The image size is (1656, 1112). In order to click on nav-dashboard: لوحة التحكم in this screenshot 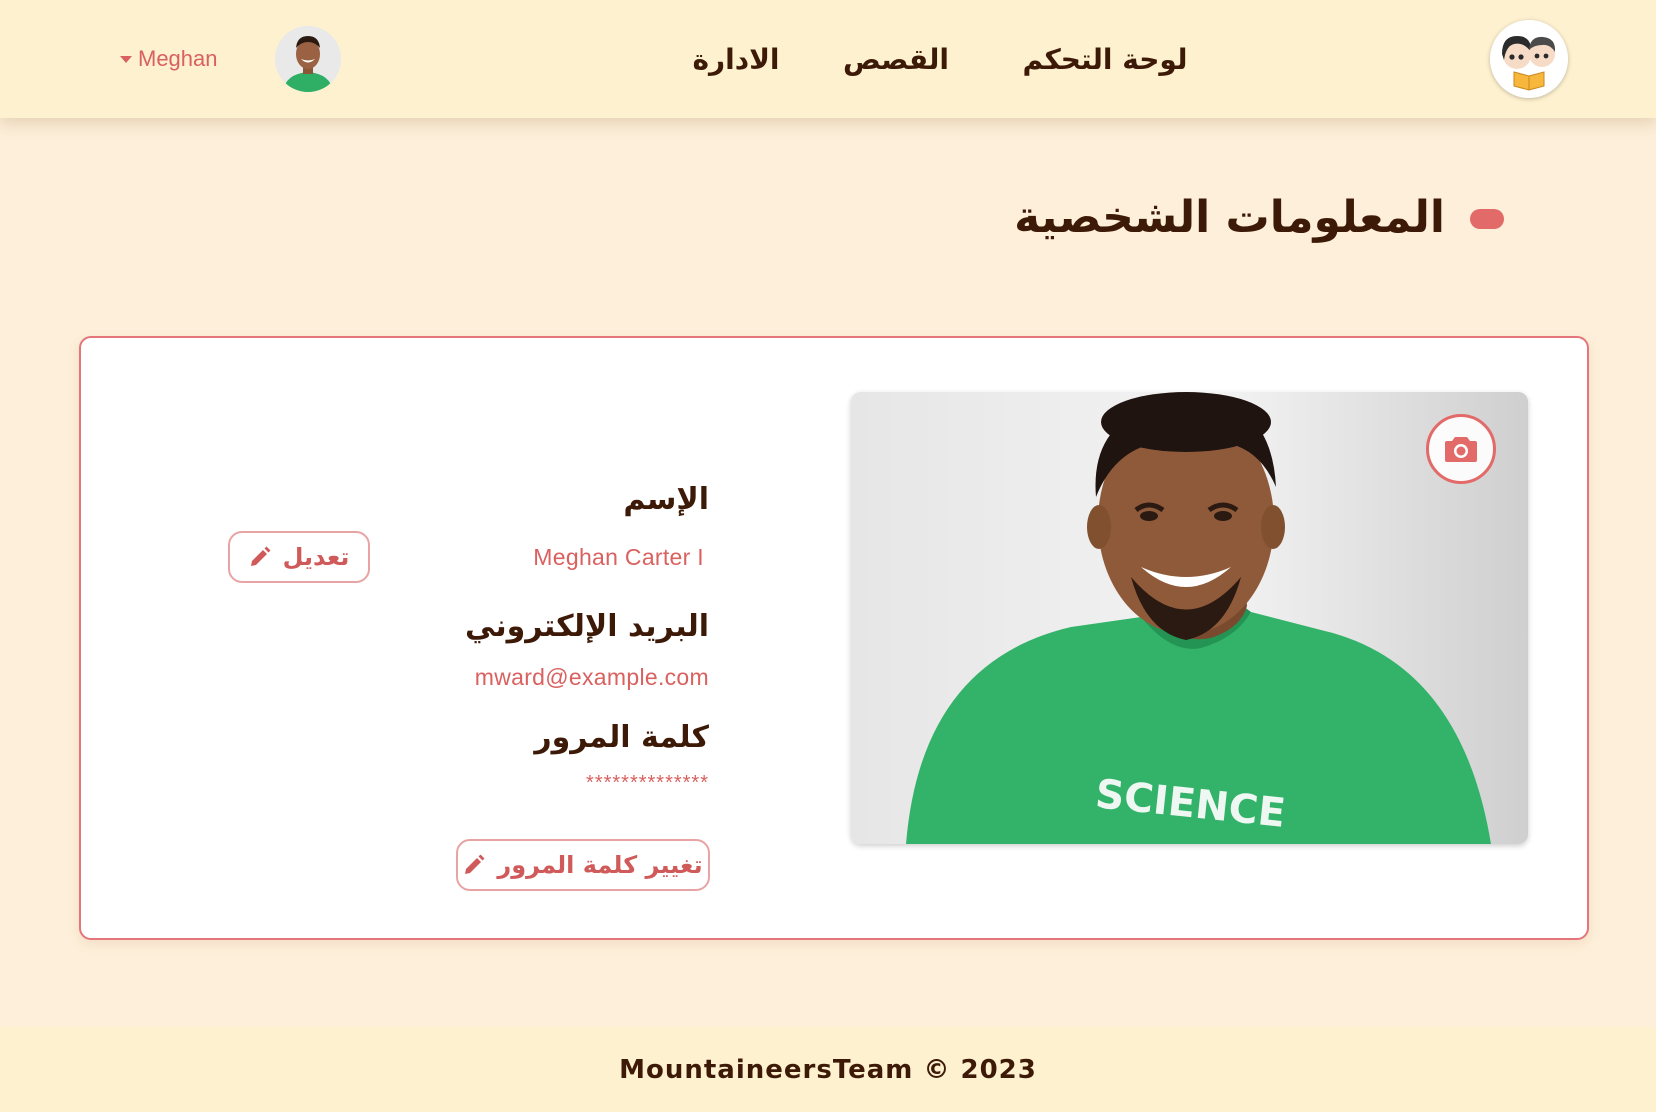, I will do `click(1105, 60)`.